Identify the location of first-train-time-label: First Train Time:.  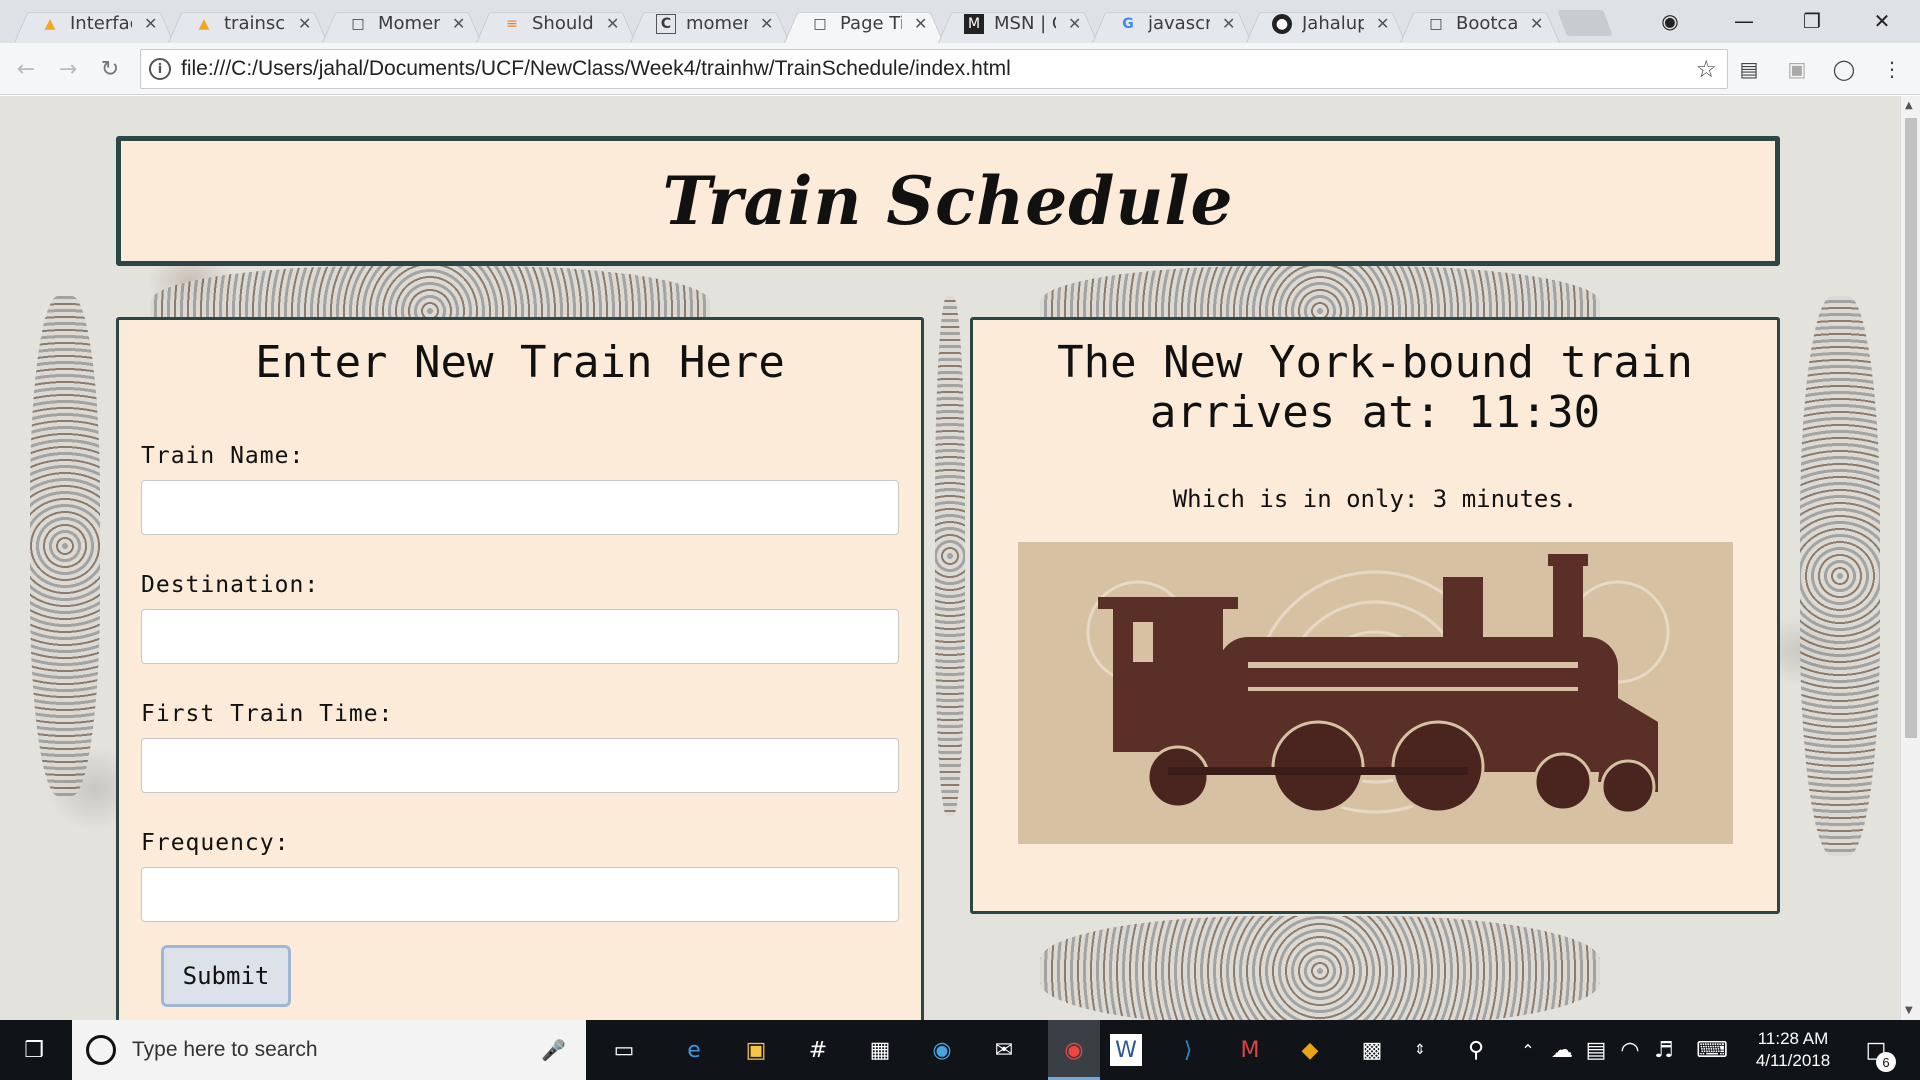
(267, 714).